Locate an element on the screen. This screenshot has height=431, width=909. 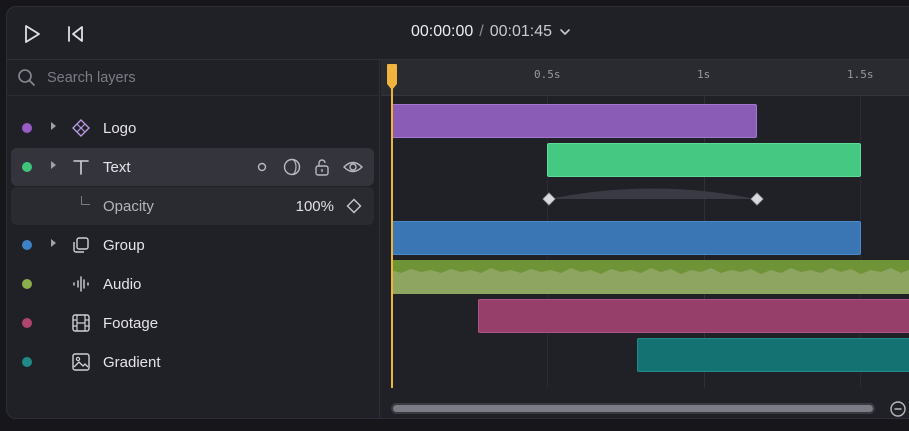
lock-open-icon is located at coordinates (322, 167).